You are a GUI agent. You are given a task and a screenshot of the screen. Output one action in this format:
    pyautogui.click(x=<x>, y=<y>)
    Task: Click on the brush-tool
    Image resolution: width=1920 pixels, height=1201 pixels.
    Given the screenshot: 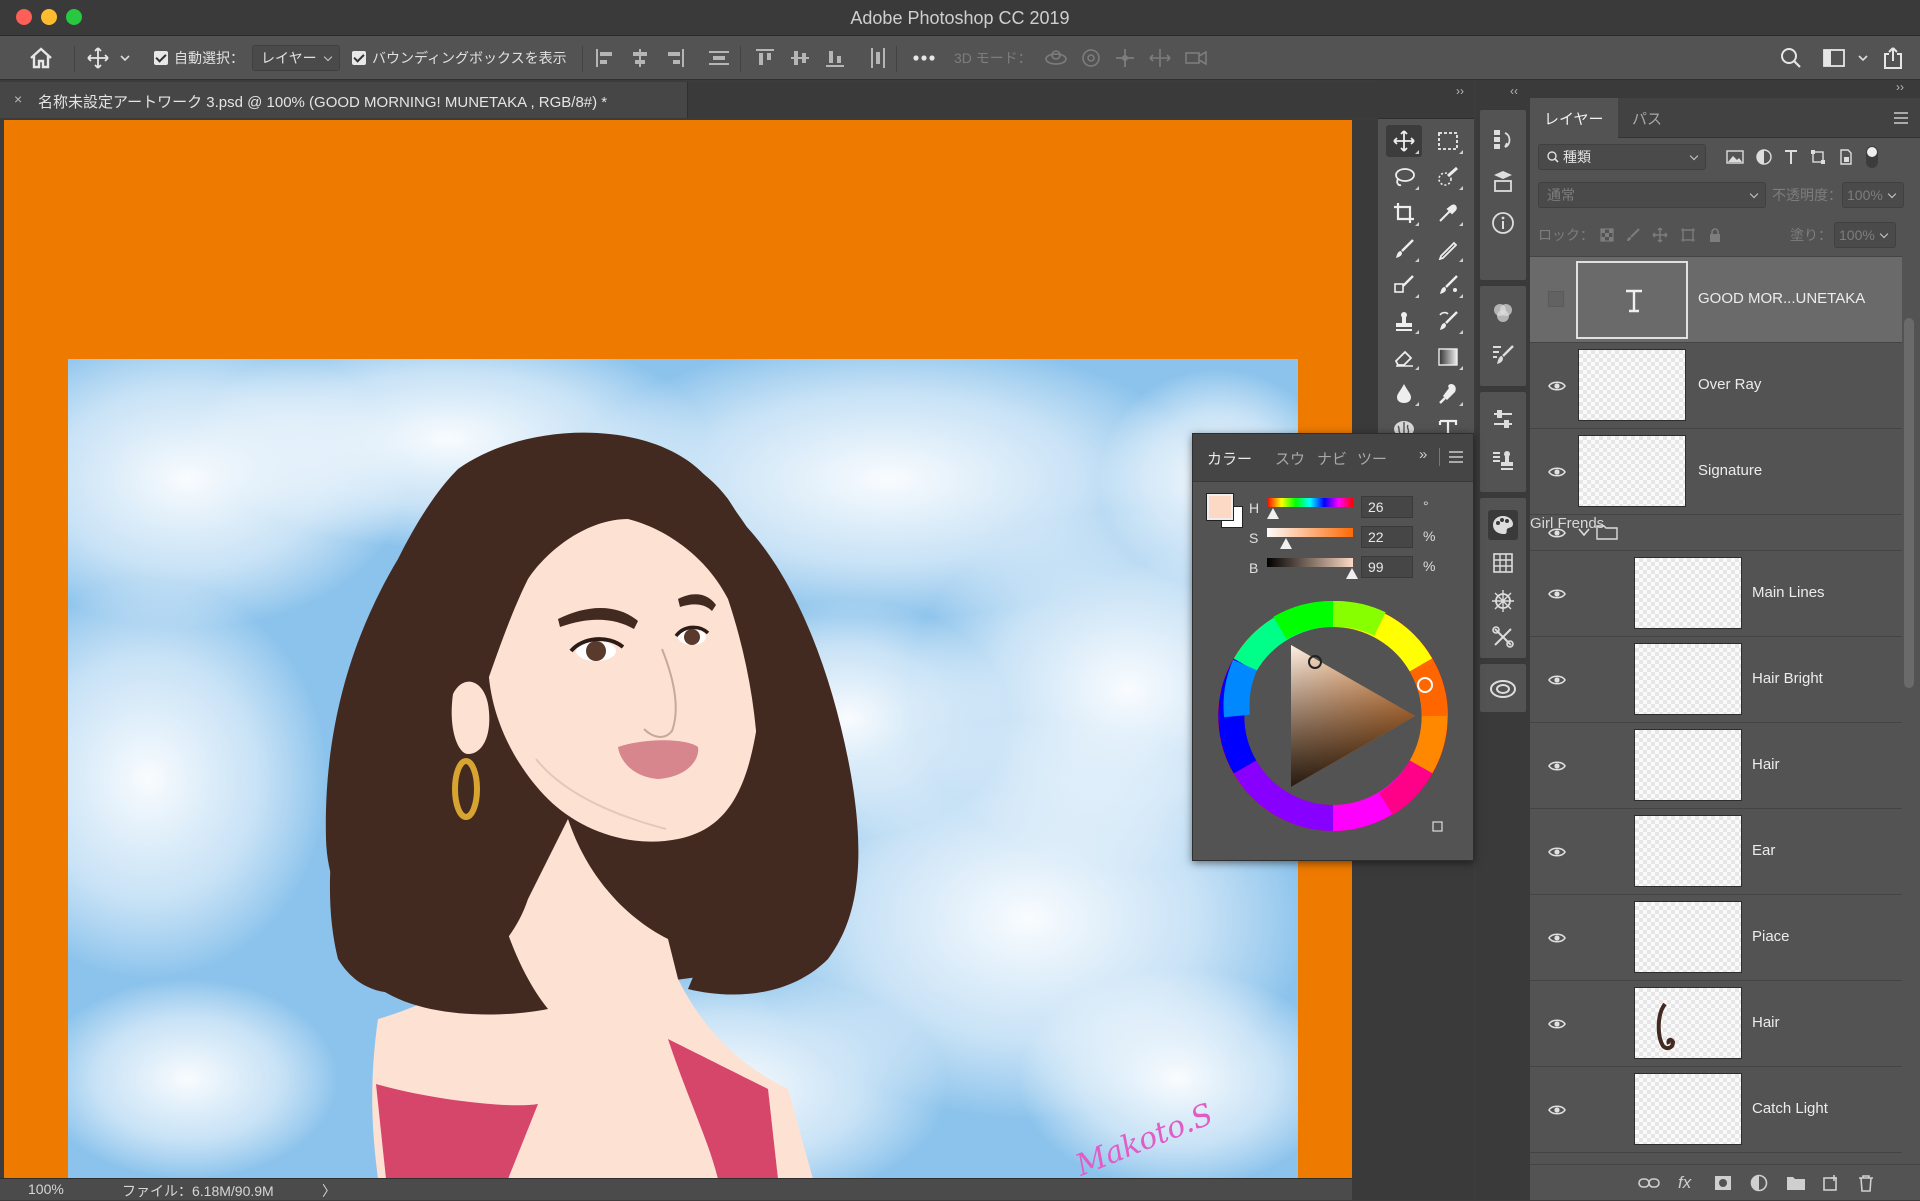 What is the action you would take?
    pyautogui.click(x=1404, y=249)
    